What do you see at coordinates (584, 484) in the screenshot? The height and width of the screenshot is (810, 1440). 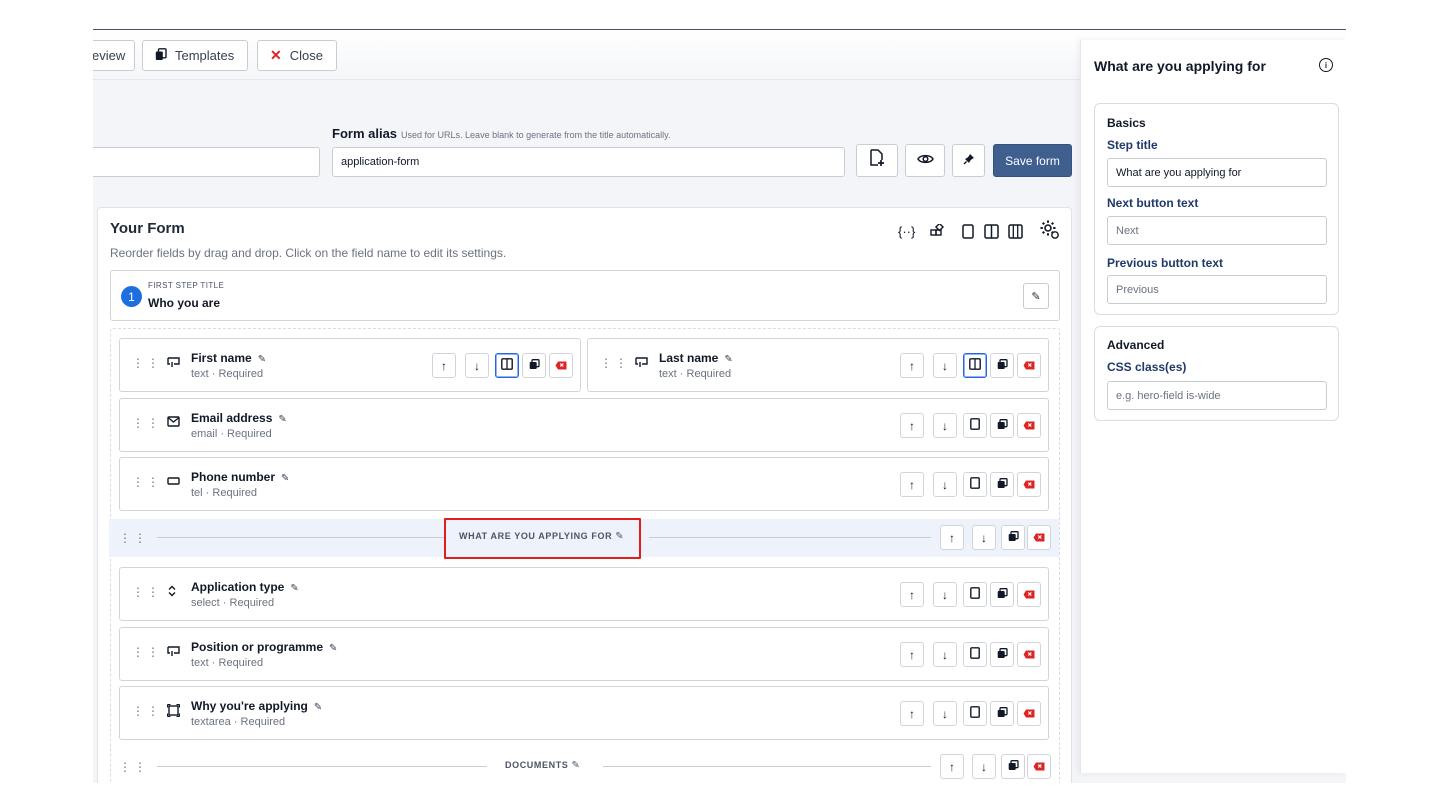 I see `field-row-phone-number: ⋮⋮ Phone number ✎ tel · Required ↑ ↓` at bounding box center [584, 484].